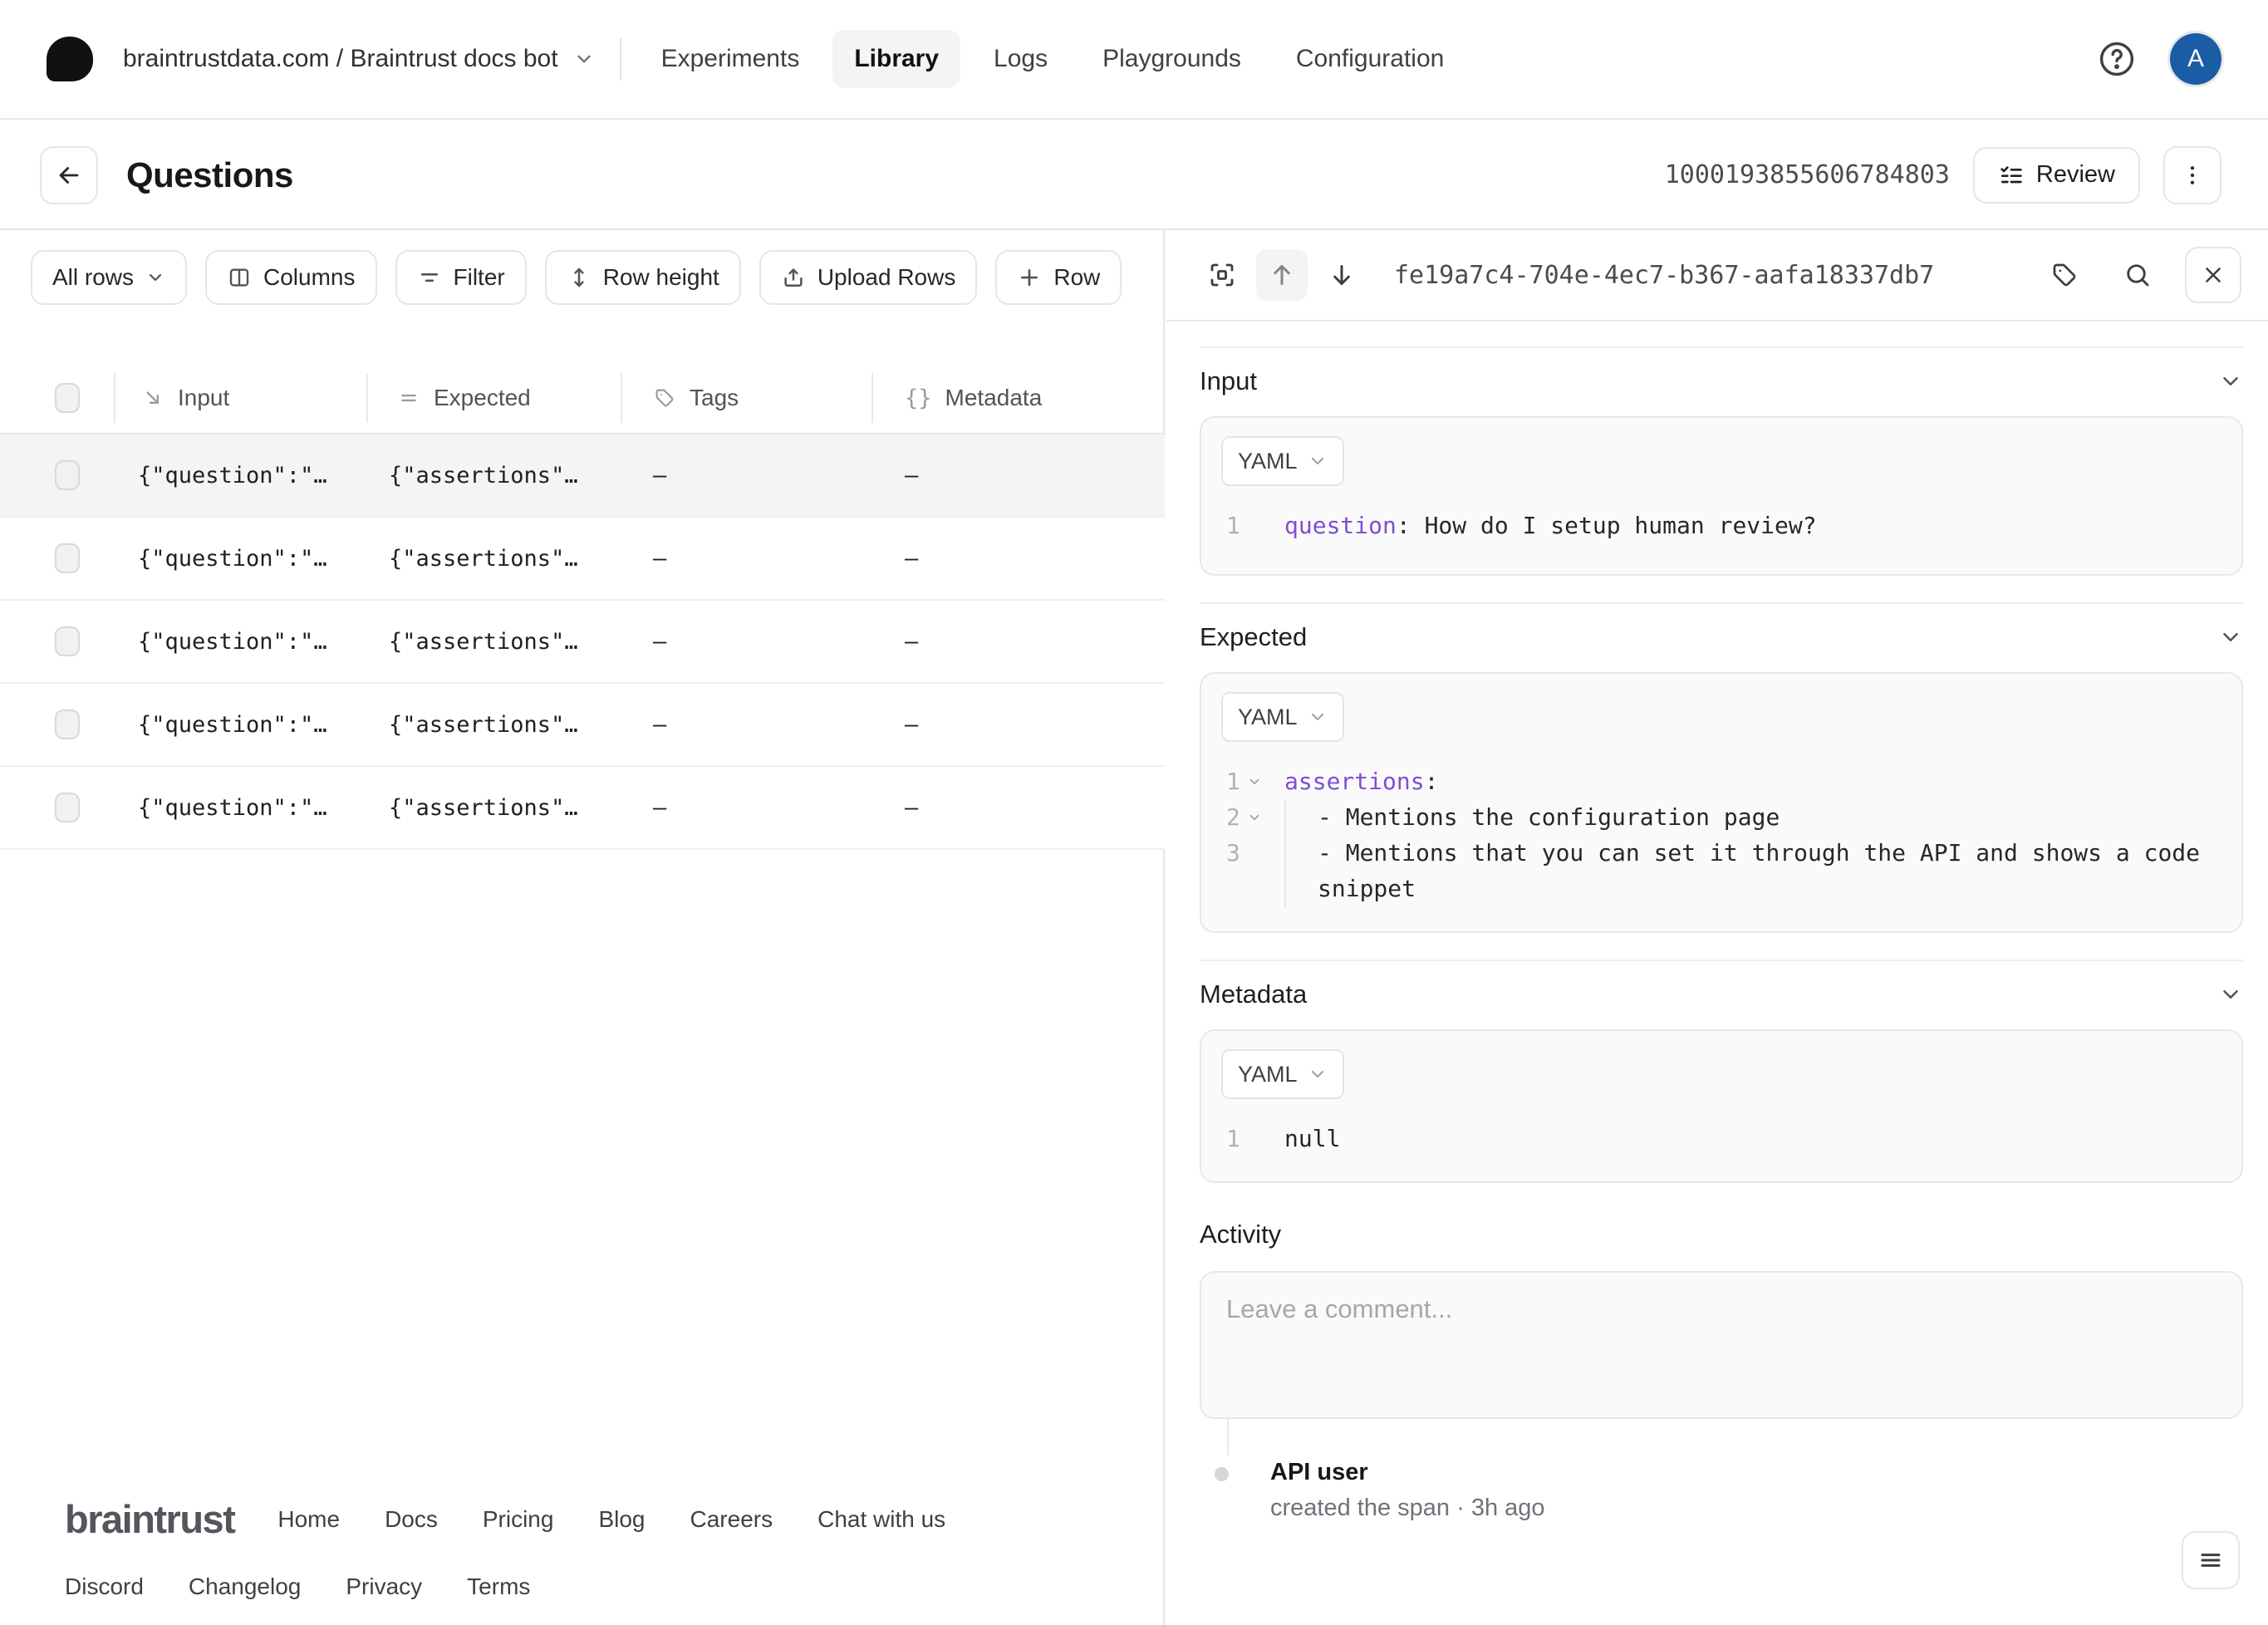  I want to click on close-panel-button, so click(2213, 275).